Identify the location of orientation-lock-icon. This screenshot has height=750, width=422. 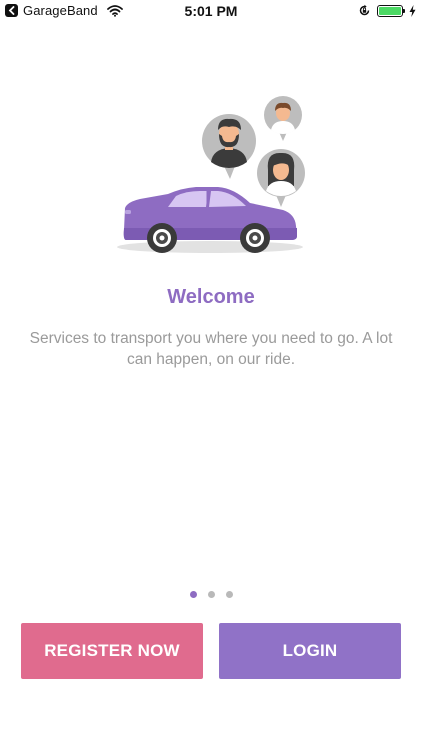
(364, 10).